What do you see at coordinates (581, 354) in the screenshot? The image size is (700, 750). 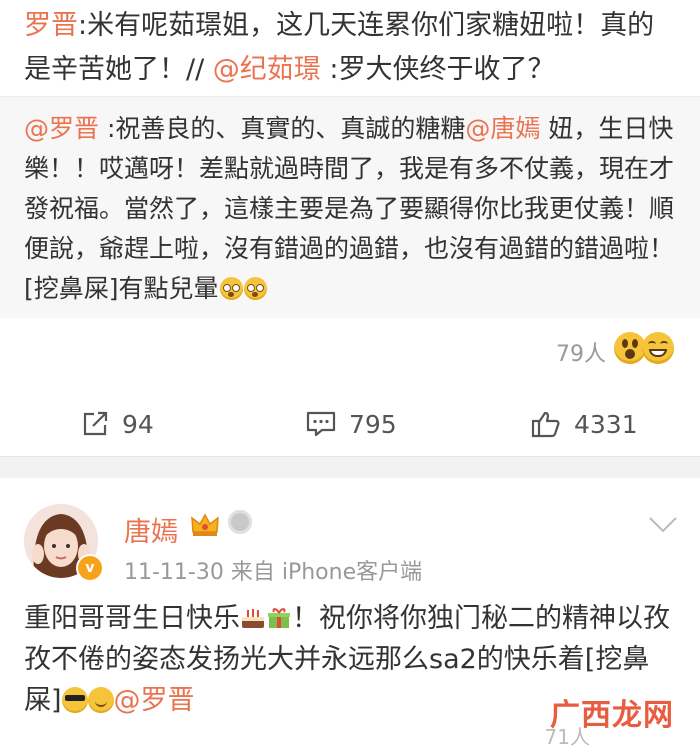 I see `reaction-count: 79人` at bounding box center [581, 354].